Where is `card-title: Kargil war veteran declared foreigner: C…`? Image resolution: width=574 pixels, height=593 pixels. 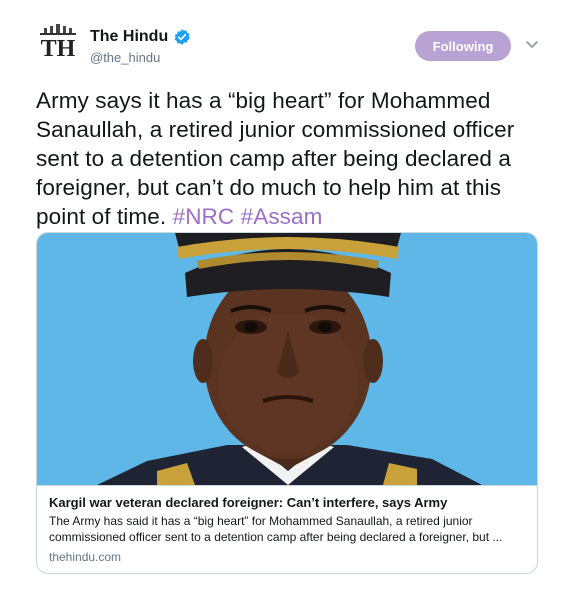
card-title: Kargil war veteran declared foreigner: C… is located at coordinates (288, 502).